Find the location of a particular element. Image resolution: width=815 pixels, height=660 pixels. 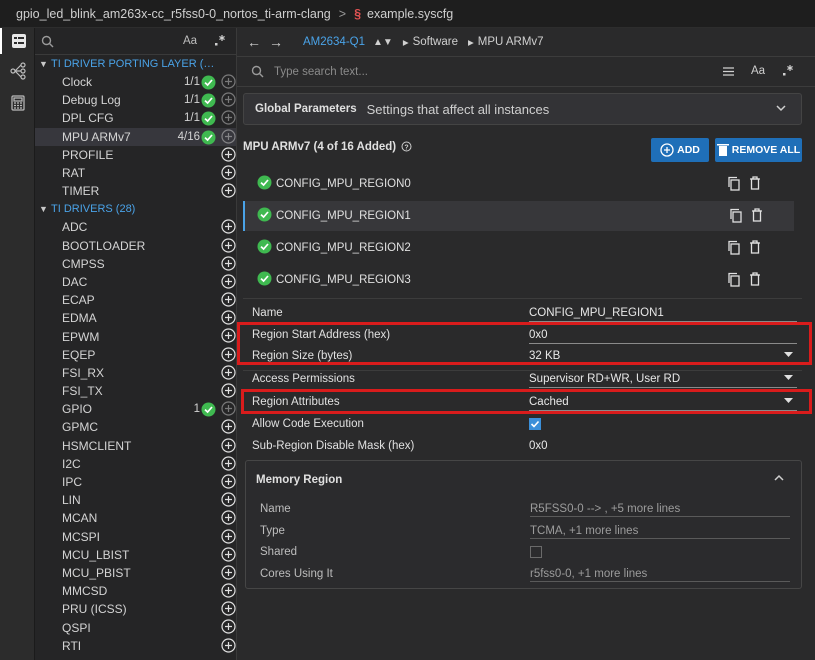

name-field: CONFIG_MPU_REGION1 is located at coordinates (663, 313).